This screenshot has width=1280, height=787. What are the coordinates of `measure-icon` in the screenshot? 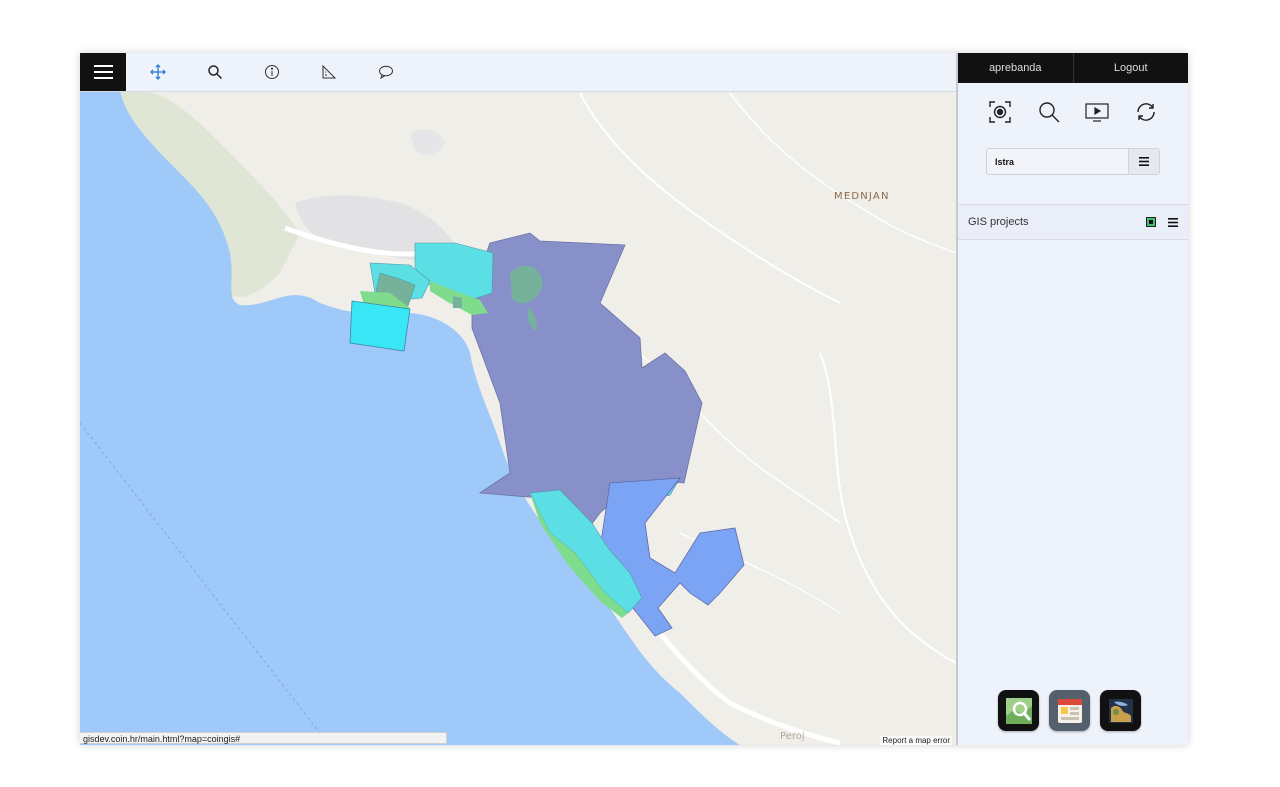 It's located at (329, 72).